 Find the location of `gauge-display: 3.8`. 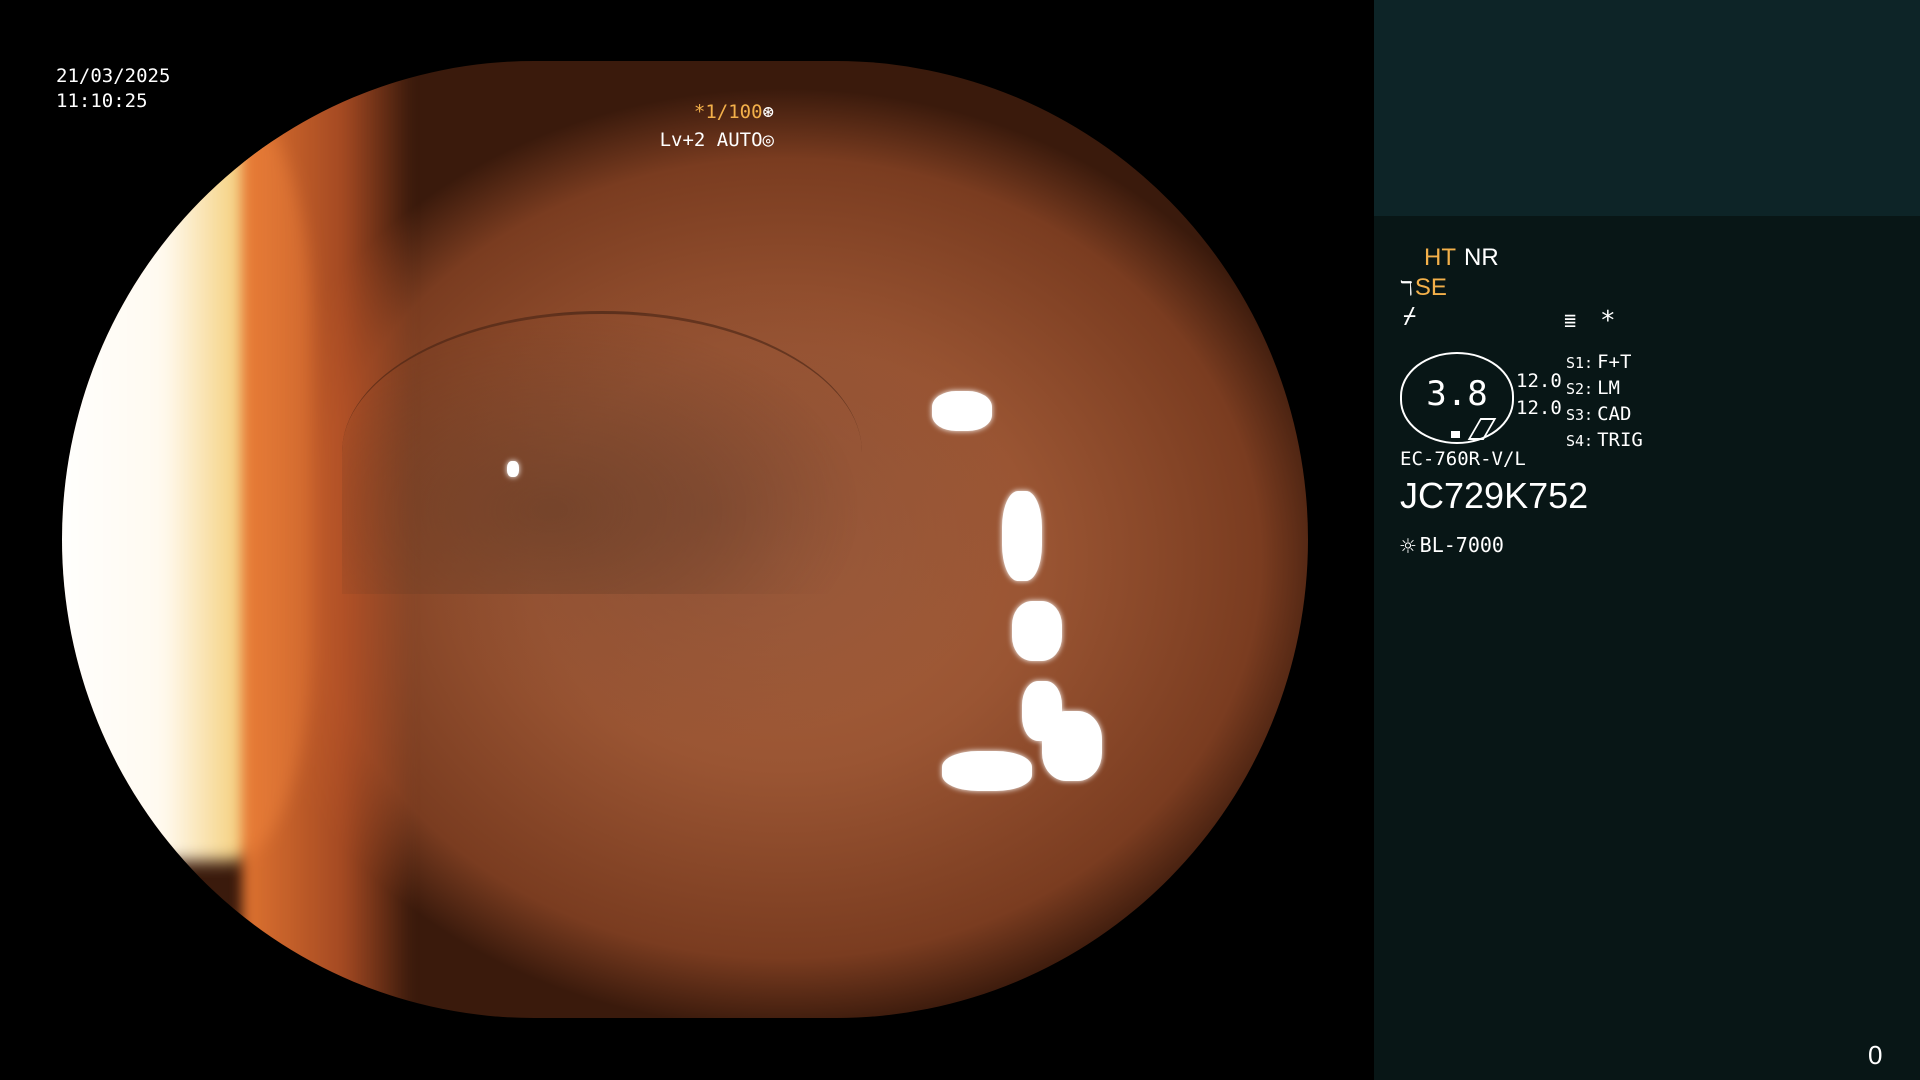

gauge-display: 3.8 is located at coordinates (1457, 398).